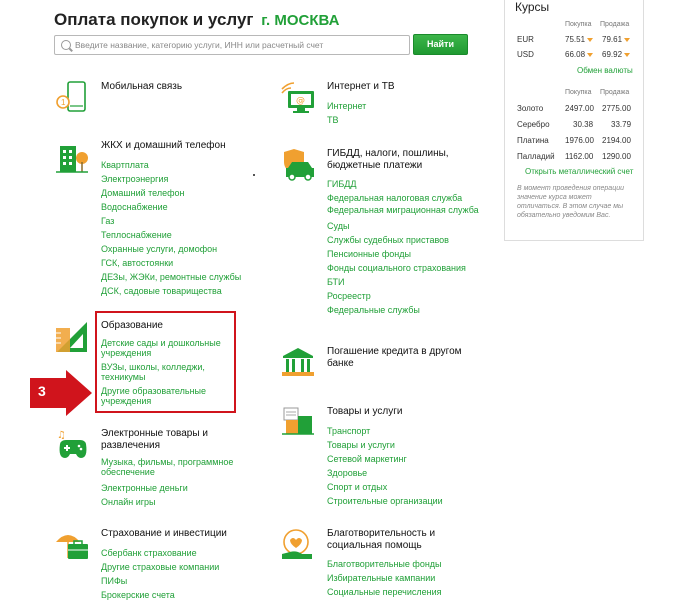 Image resolution: width=700 pixels, height=602 pixels. Describe the element at coordinates (297, 544) in the screenshot. I see `charity-hands-icon` at that location.